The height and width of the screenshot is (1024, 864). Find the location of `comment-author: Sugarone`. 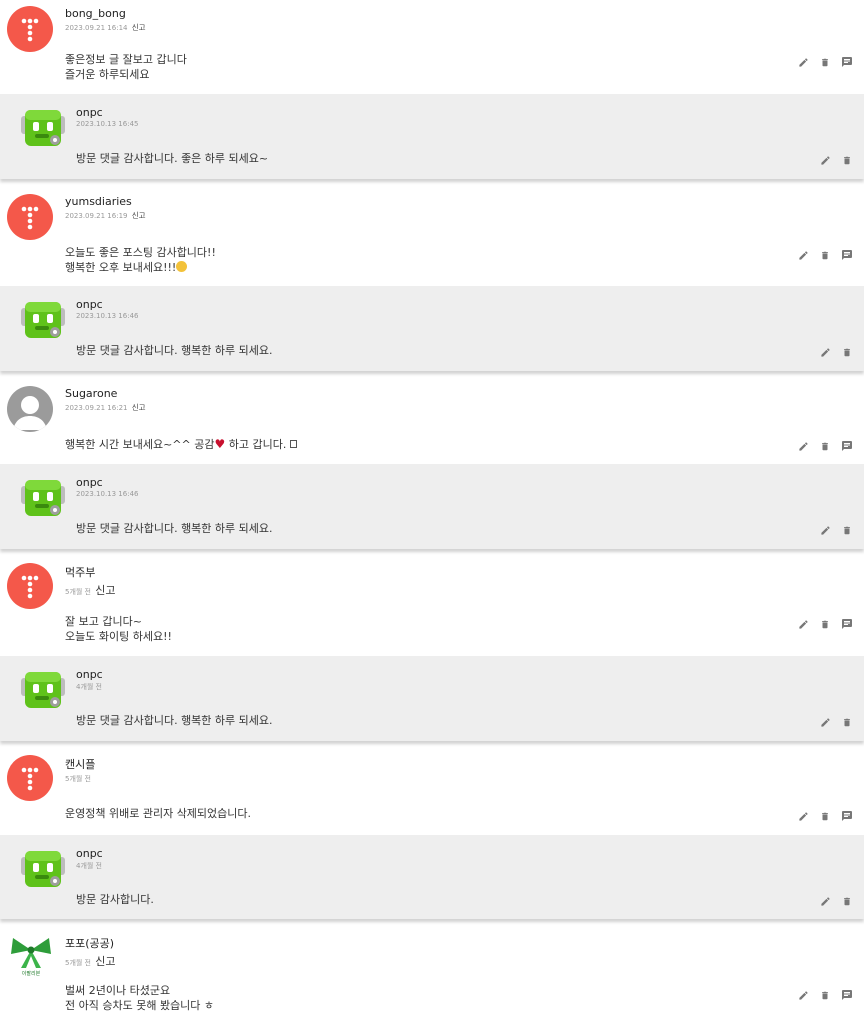

comment-author: Sugarone is located at coordinates (91, 393).